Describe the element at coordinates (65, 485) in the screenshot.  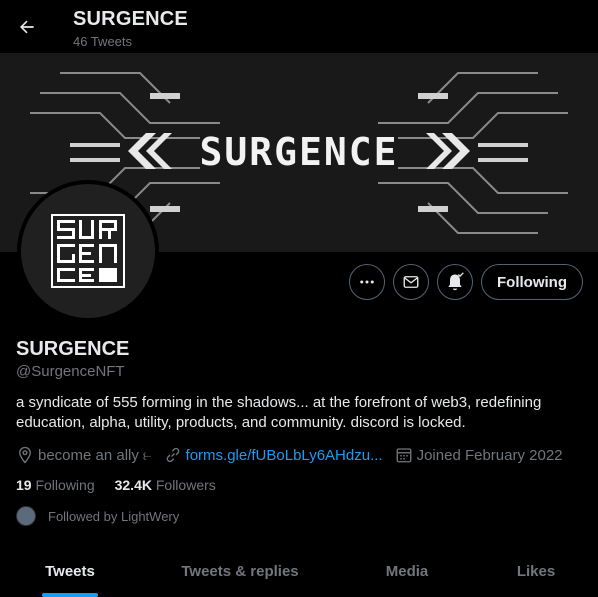
I see `following-label: Following` at that location.